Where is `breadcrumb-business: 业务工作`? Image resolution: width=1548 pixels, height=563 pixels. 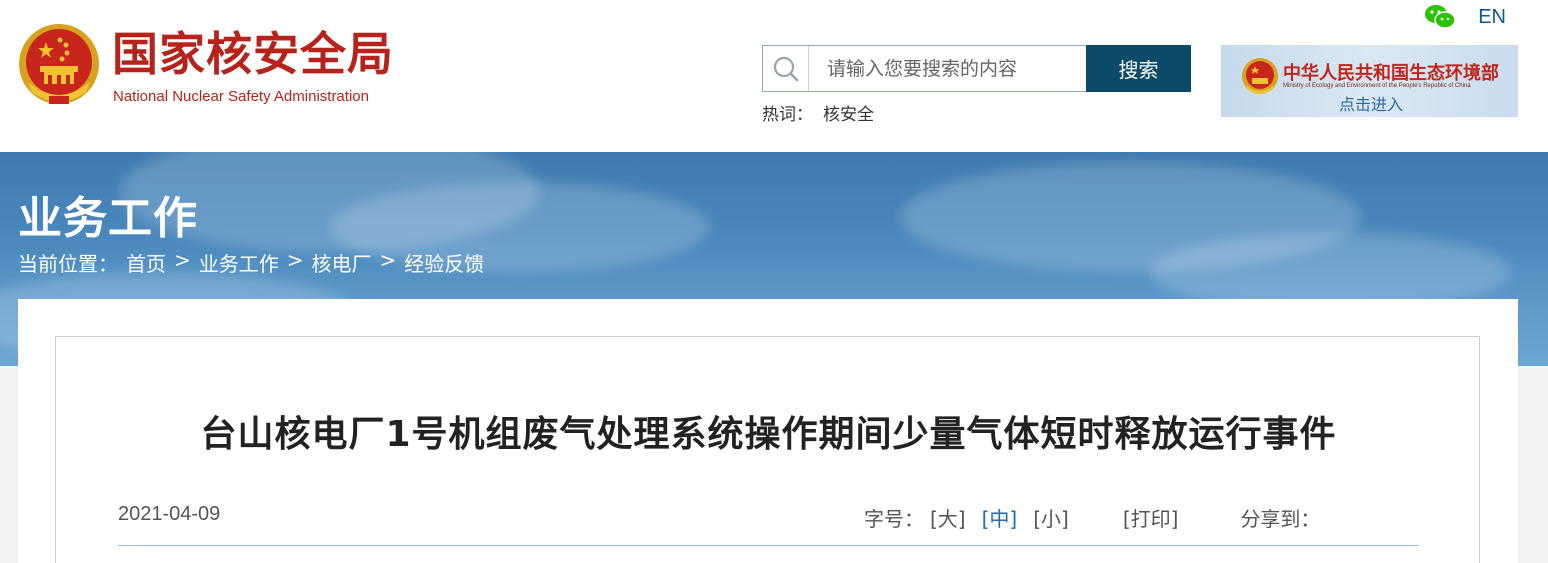
breadcrumb-business: 业务工作 is located at coordinates (239, 262).